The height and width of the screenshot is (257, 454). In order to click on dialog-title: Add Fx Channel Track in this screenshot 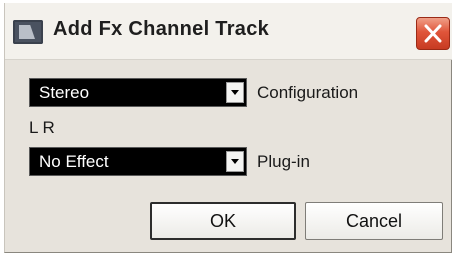, I will do `click(161, 29)`.